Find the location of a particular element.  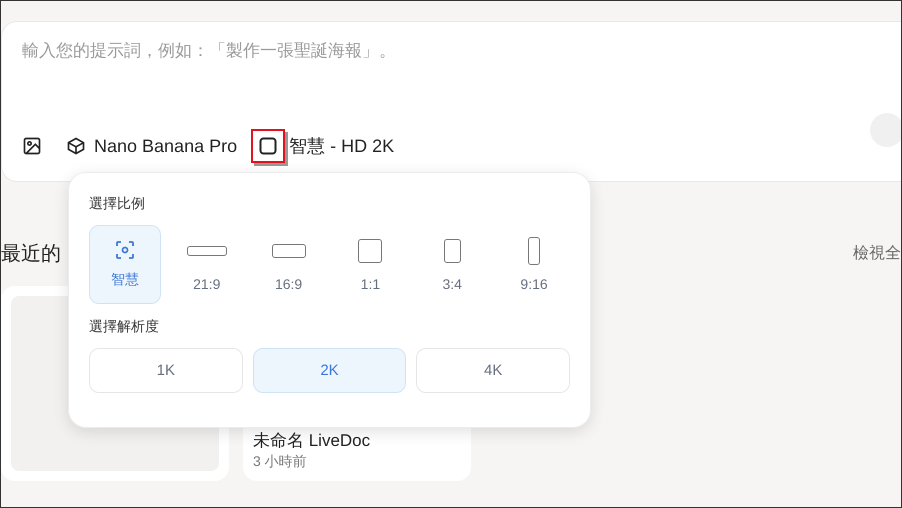

resolution-label: 選擇解析度 is located at coordinates (124, 327).